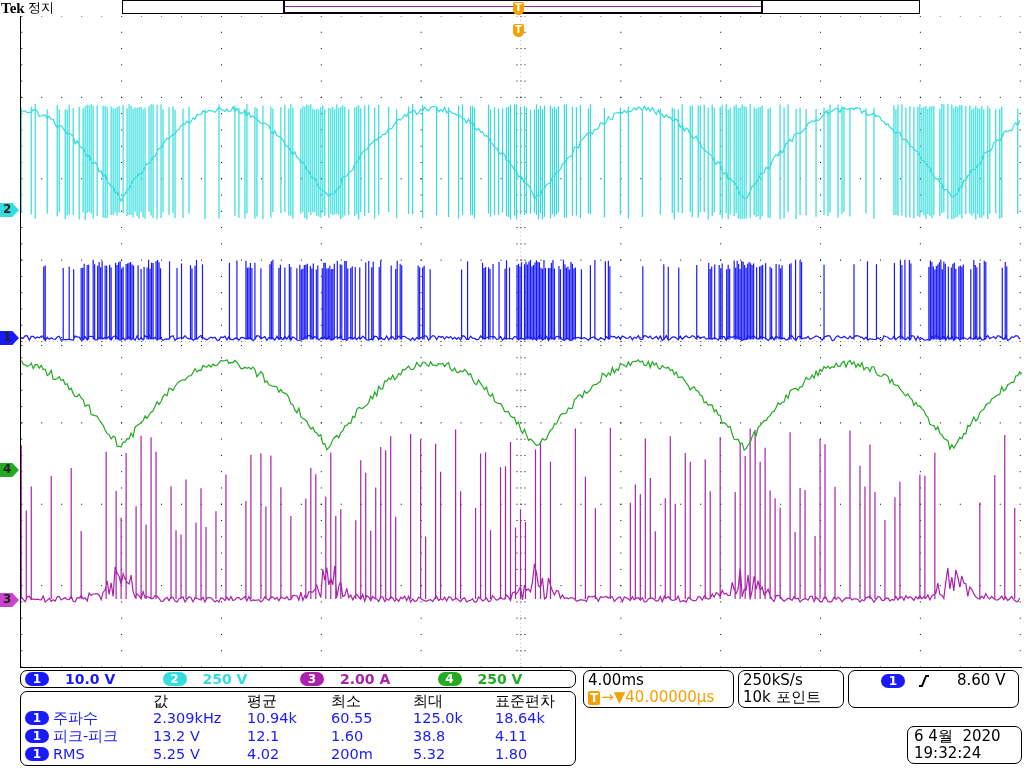  I want to click on measurement-name: RMS, so click(69, 754).